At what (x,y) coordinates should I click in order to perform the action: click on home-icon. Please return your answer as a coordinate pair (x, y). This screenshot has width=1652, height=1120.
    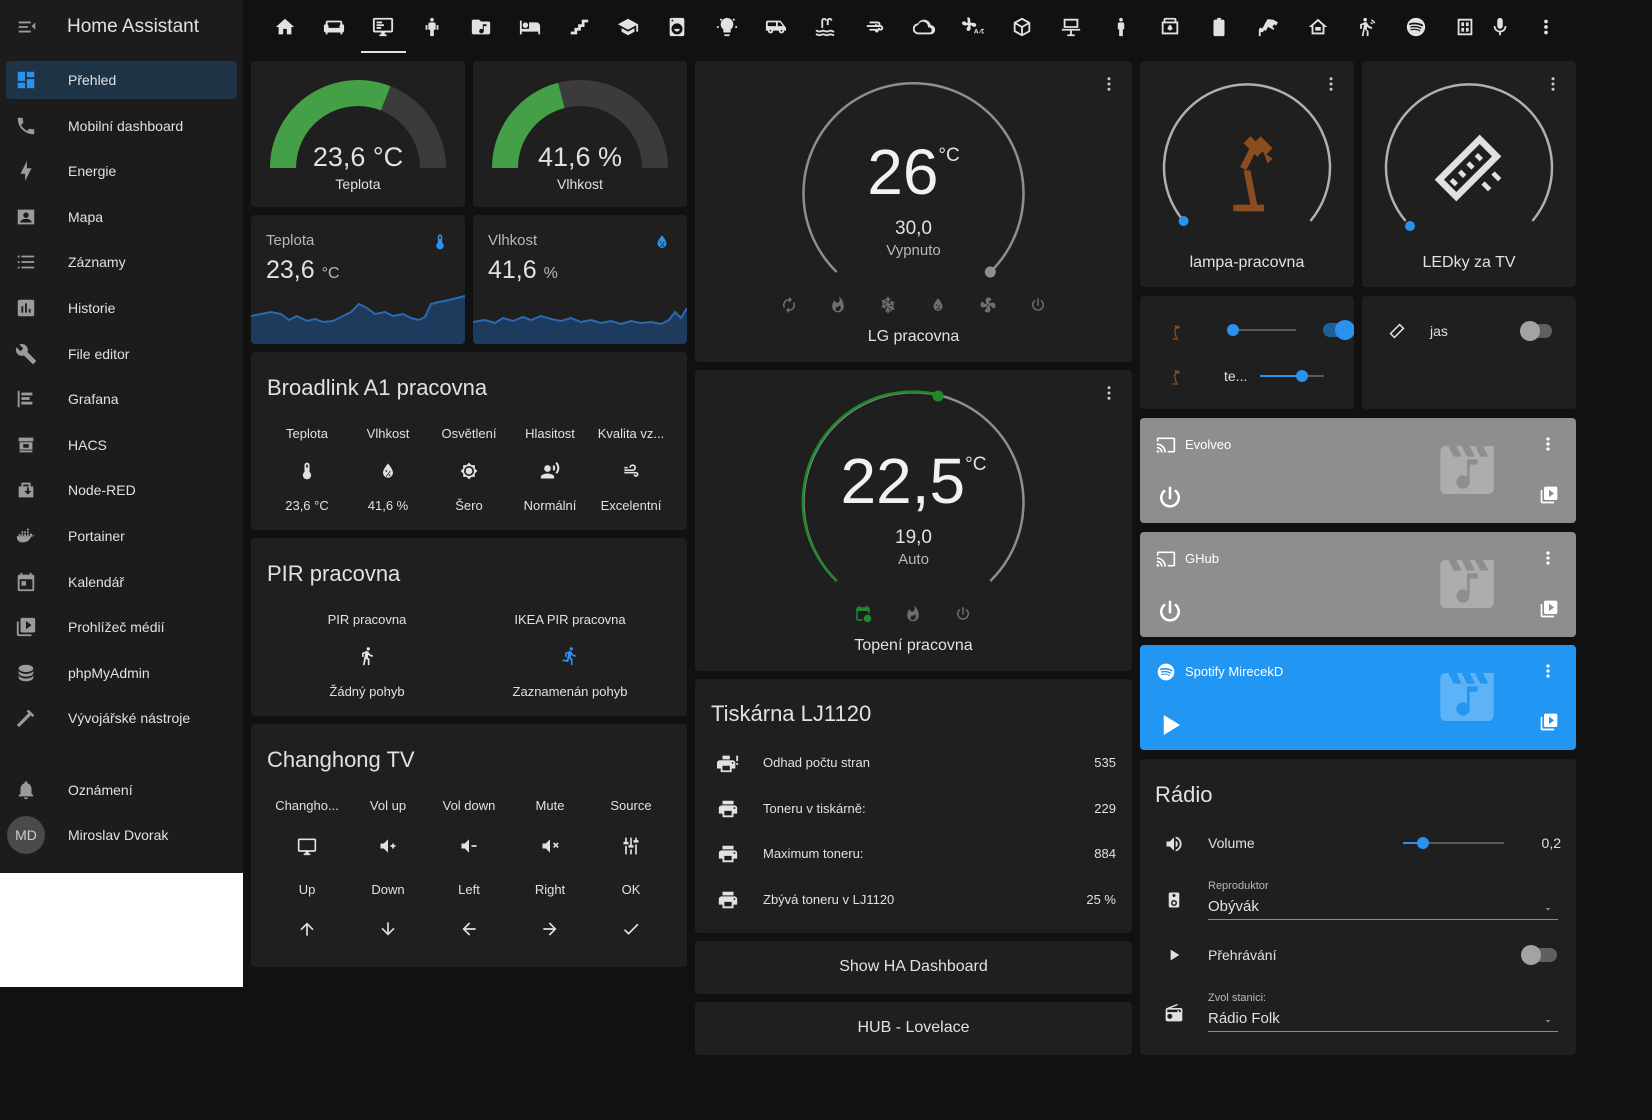
    Looking at the image, I should click on (285, 27).